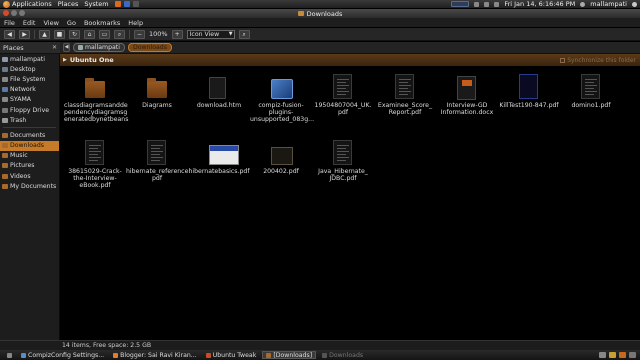 This screenshot has width=640, height=360. I want to click on trash-icon, so click(5, 120).